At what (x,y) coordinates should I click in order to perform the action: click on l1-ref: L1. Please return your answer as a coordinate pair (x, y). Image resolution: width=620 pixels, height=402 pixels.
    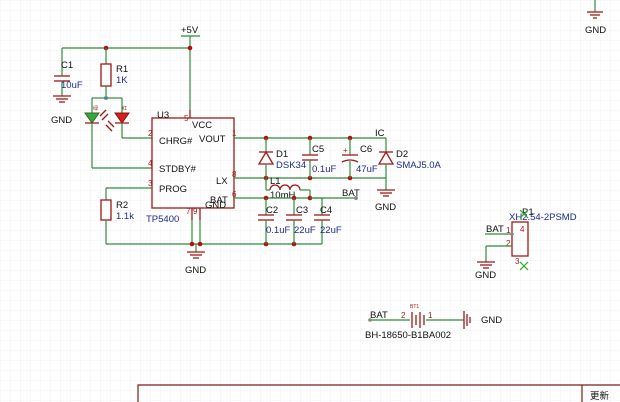
    Looking at the image, I should click on (275, 181).